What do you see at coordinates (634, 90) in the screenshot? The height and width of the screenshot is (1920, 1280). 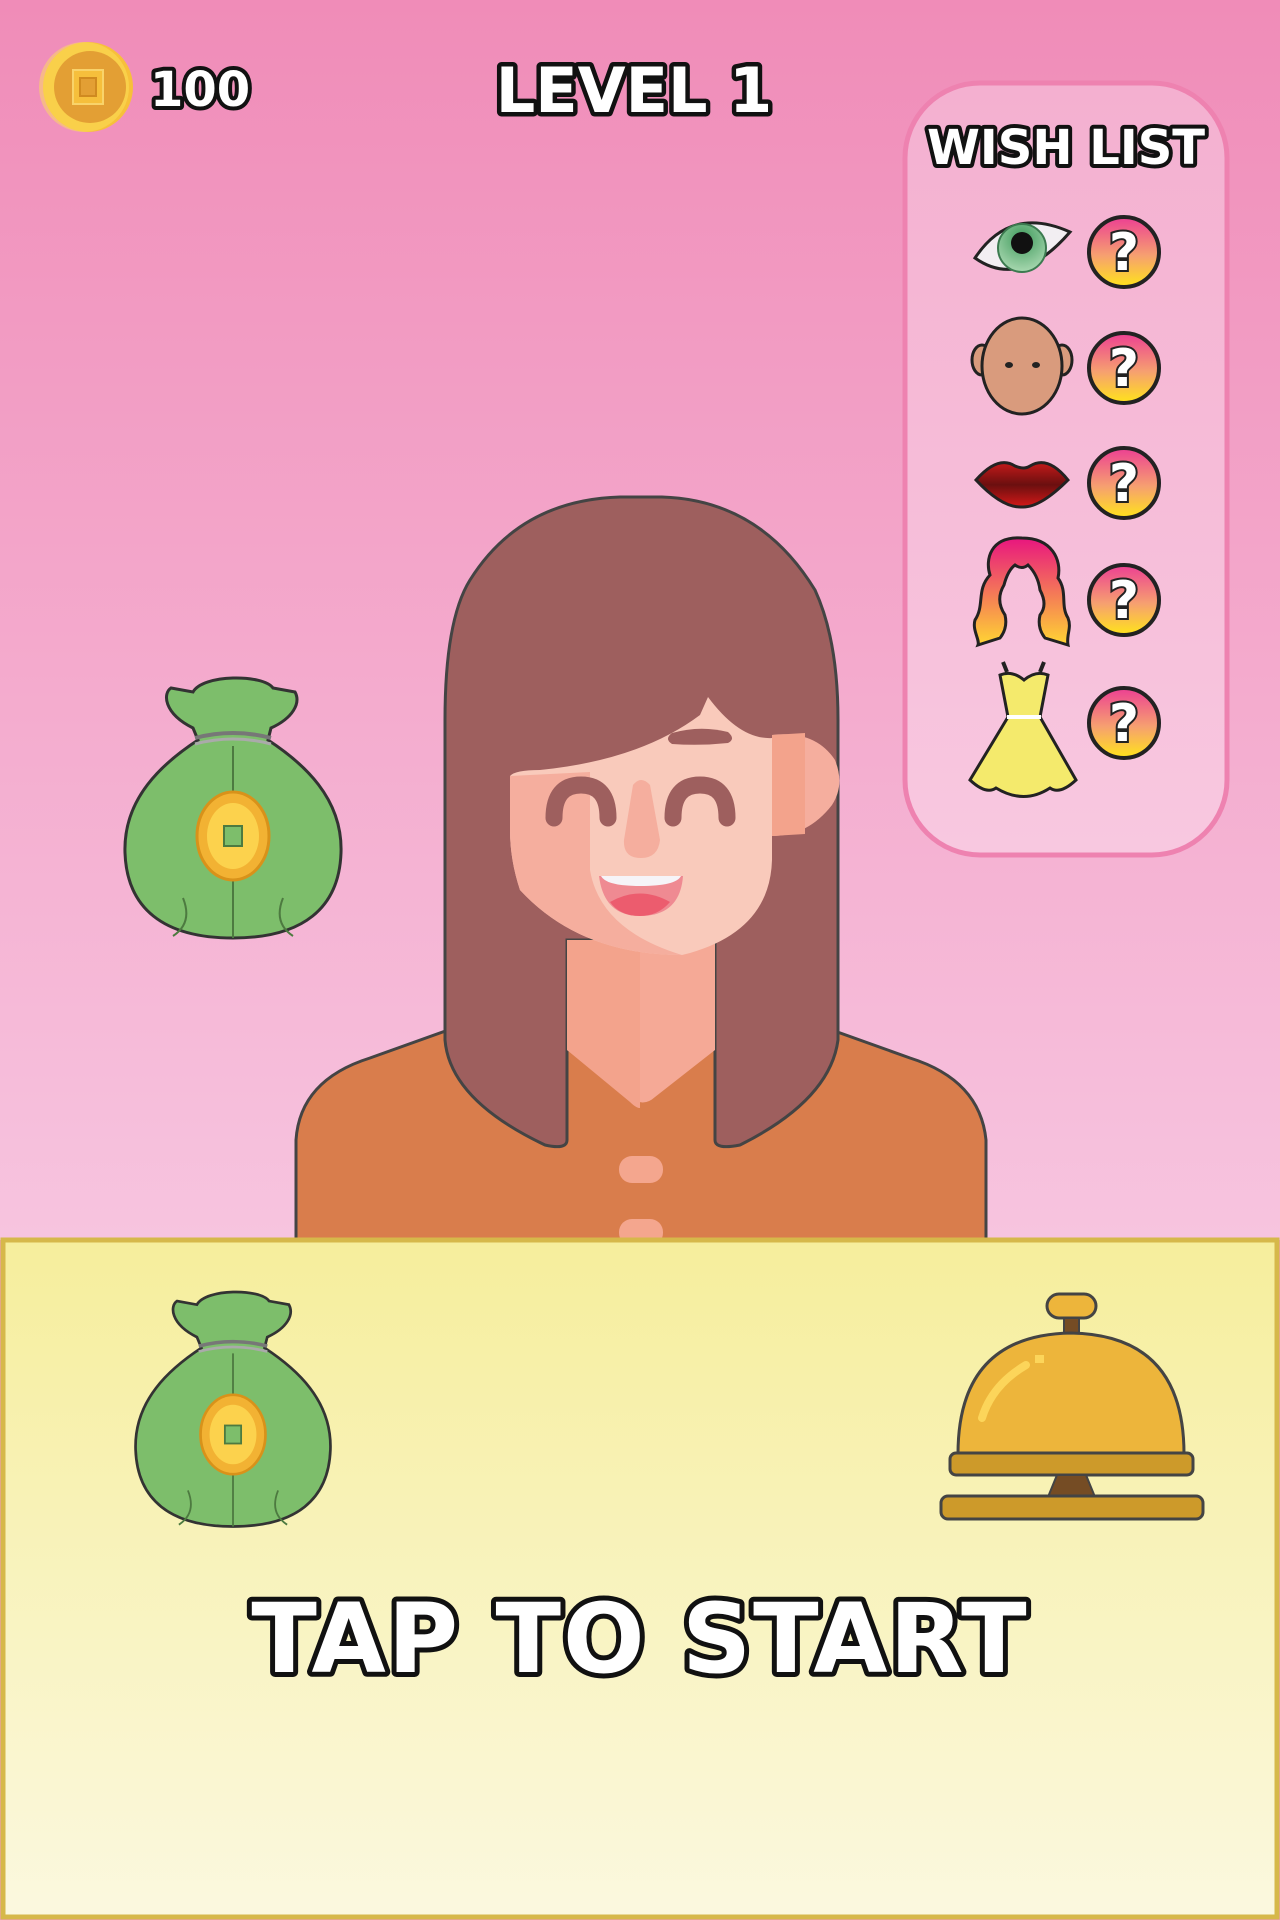 I see `level-label: LEVEL 1` at bounding box center [634, 90].